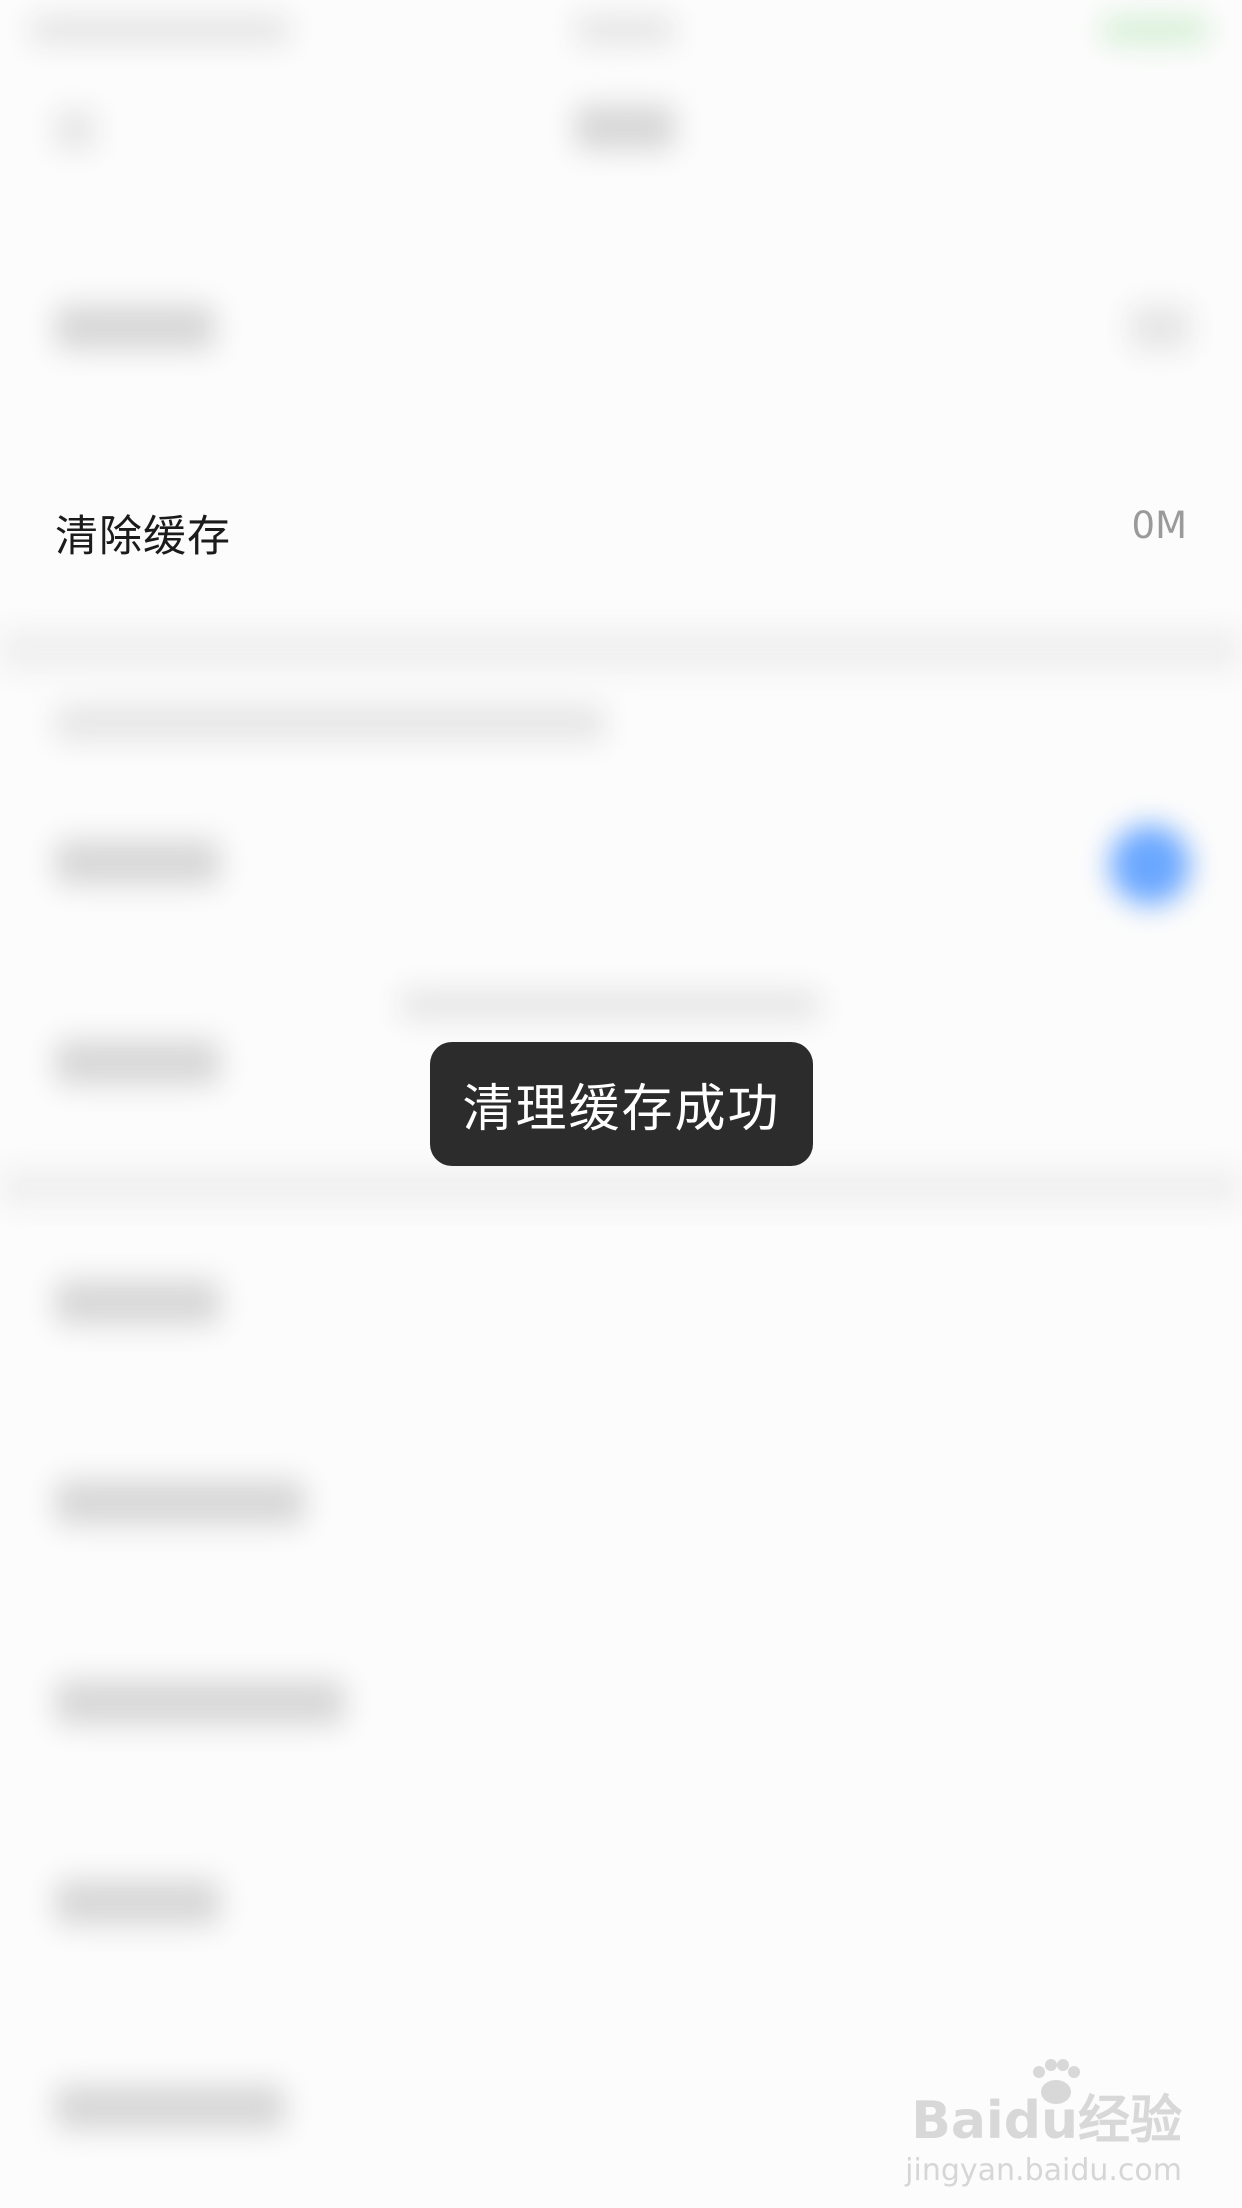 This screenshot has height=2208, width=1242. Describe the element at coordinates (143, 537) in the screenshot. I see `clear-cache-label: 清除缓存` at that location.